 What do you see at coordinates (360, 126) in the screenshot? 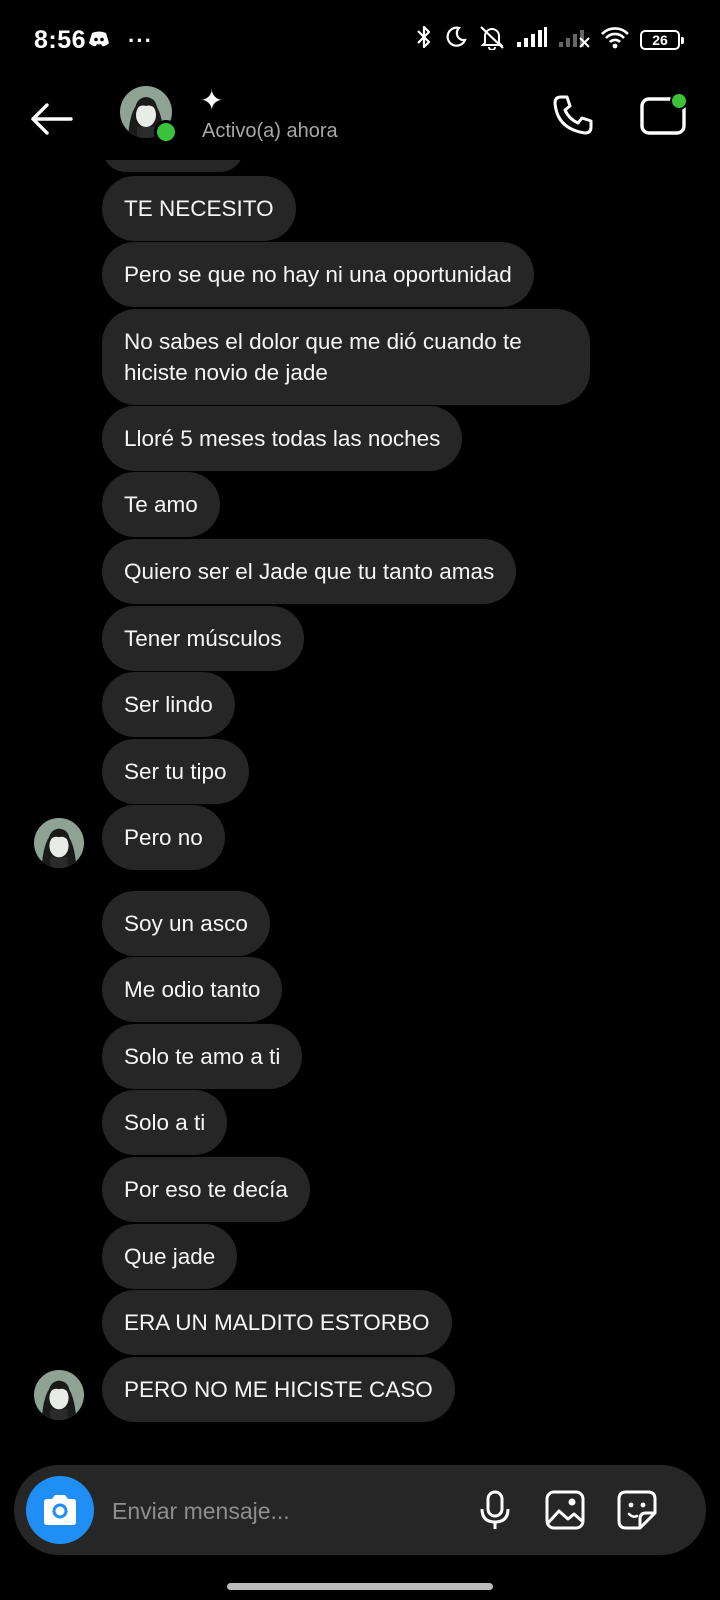
I see `chat-header: ✦ Activo(a) ahora` at bounding box center [360, 126].